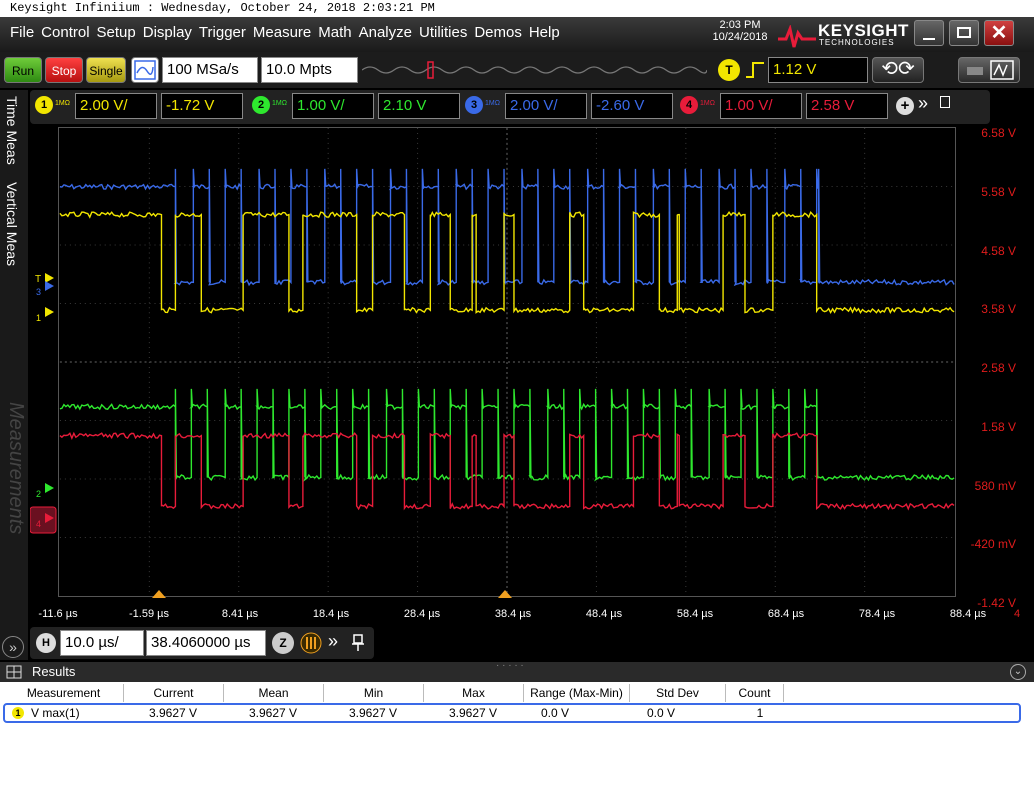  Describe the element at coordinates (45, 491) in the screenshot. I see `ch2-ground-marker: 2` at that location.